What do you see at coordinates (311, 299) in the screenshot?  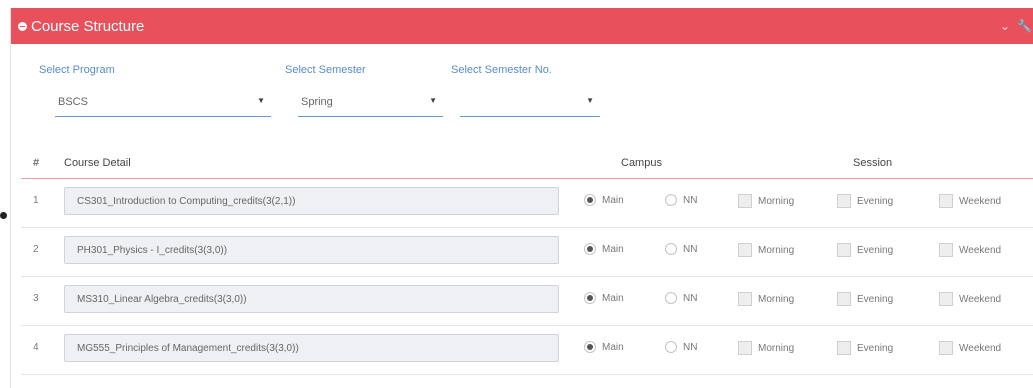 I see `course-detail-field: MS310_Linear Algebra_credits(3(3,0))` at bounding box center [311, 299].